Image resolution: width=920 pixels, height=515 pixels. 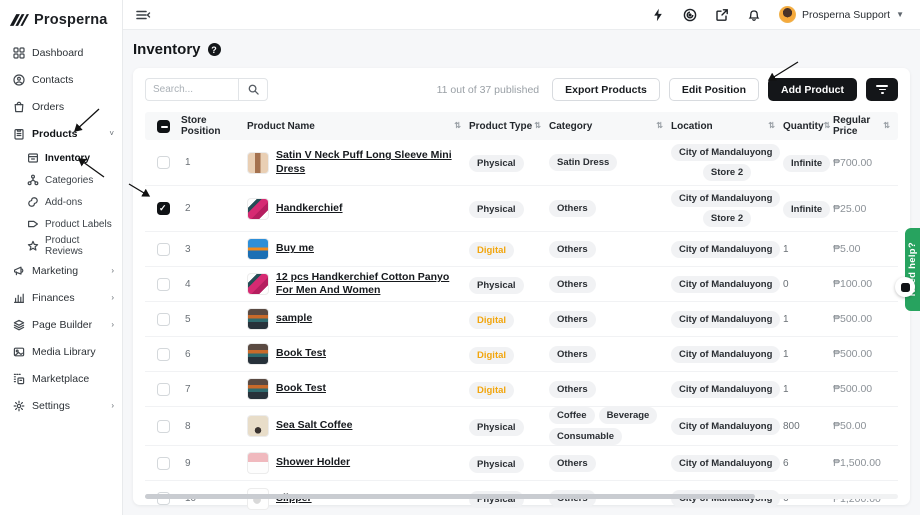 I want to click on sidebar-item-page-builder: Page Builder ›, so click(x=61, y=324).